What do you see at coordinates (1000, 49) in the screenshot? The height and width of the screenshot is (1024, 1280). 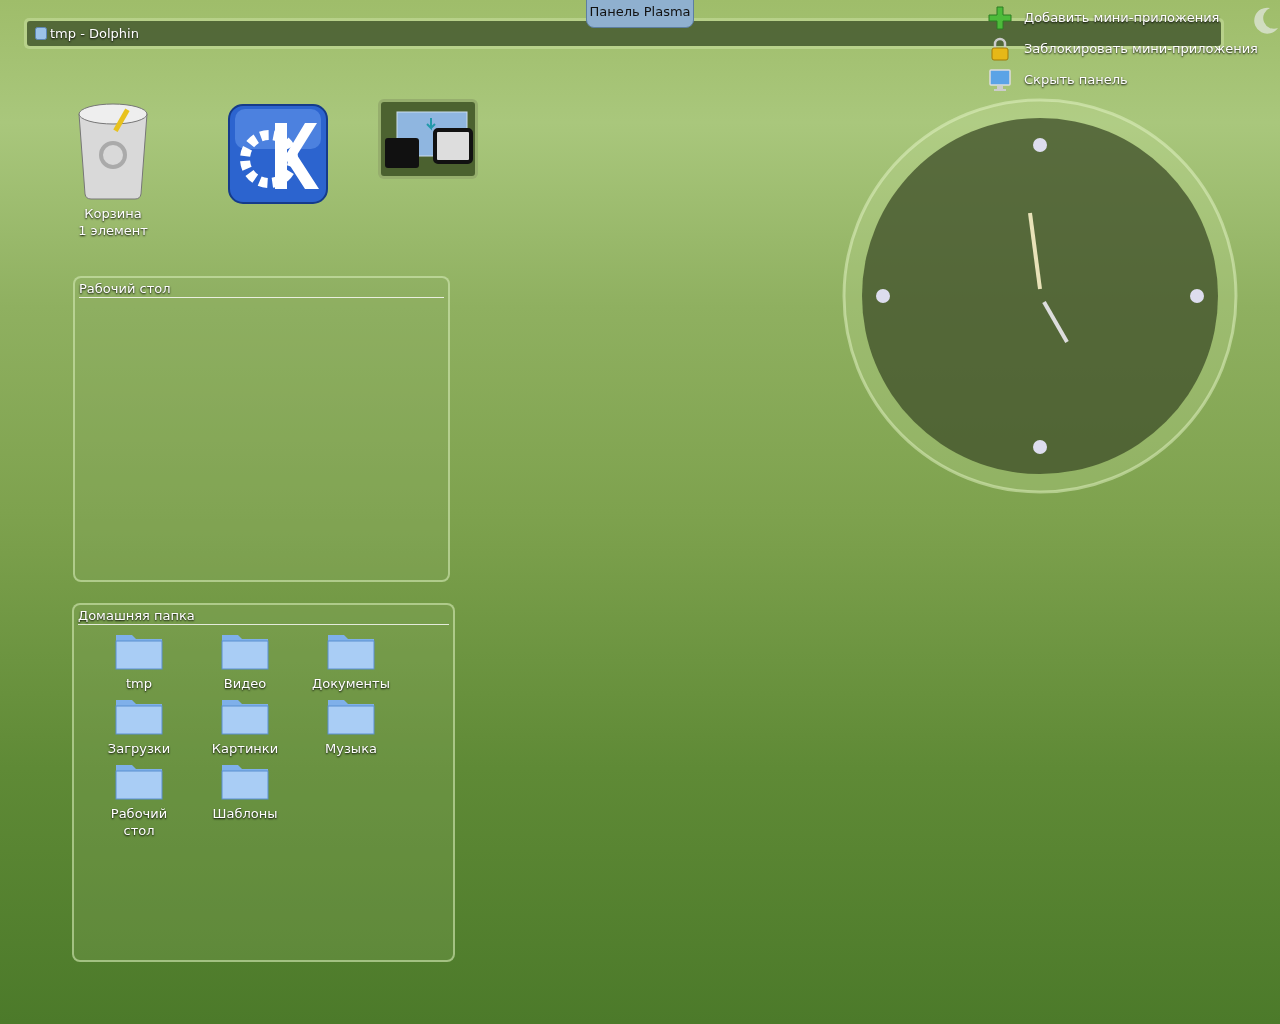 I see `padlock-icon` at bounding box center [1000, 49].